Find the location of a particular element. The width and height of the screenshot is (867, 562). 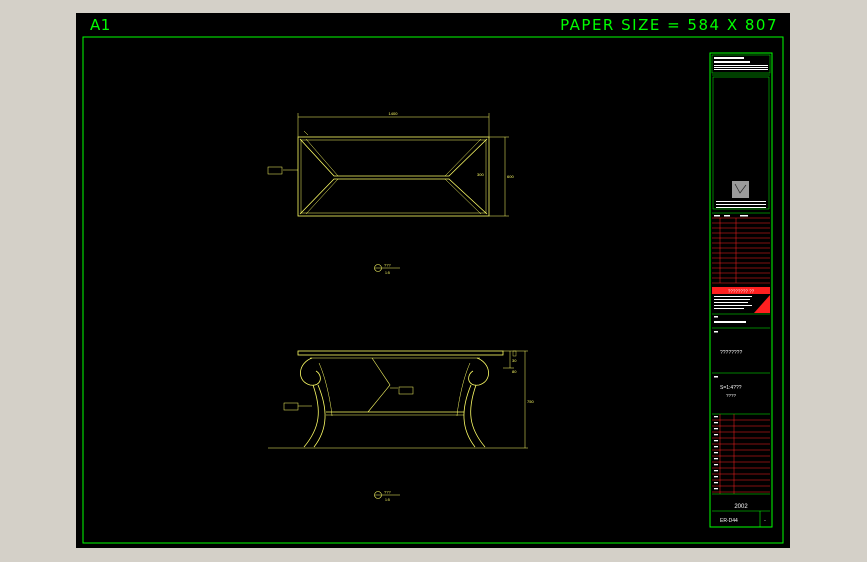

right-leg-scroll is located at coordinates (478, 371).